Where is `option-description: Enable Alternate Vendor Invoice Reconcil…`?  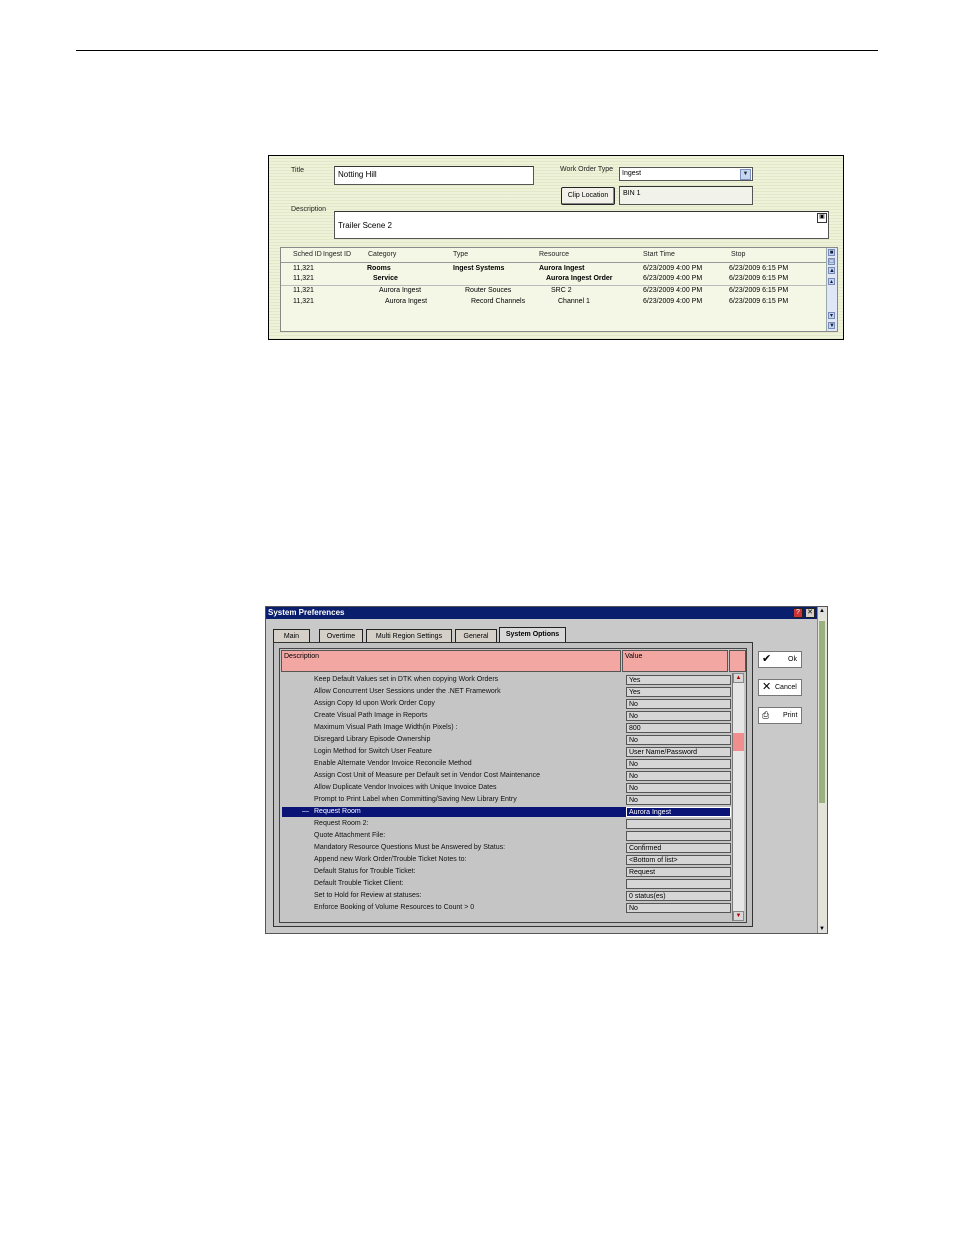
option-description: Enable Alternate Vendor Invoice Reconcil… is located at coordinates (393, 763).